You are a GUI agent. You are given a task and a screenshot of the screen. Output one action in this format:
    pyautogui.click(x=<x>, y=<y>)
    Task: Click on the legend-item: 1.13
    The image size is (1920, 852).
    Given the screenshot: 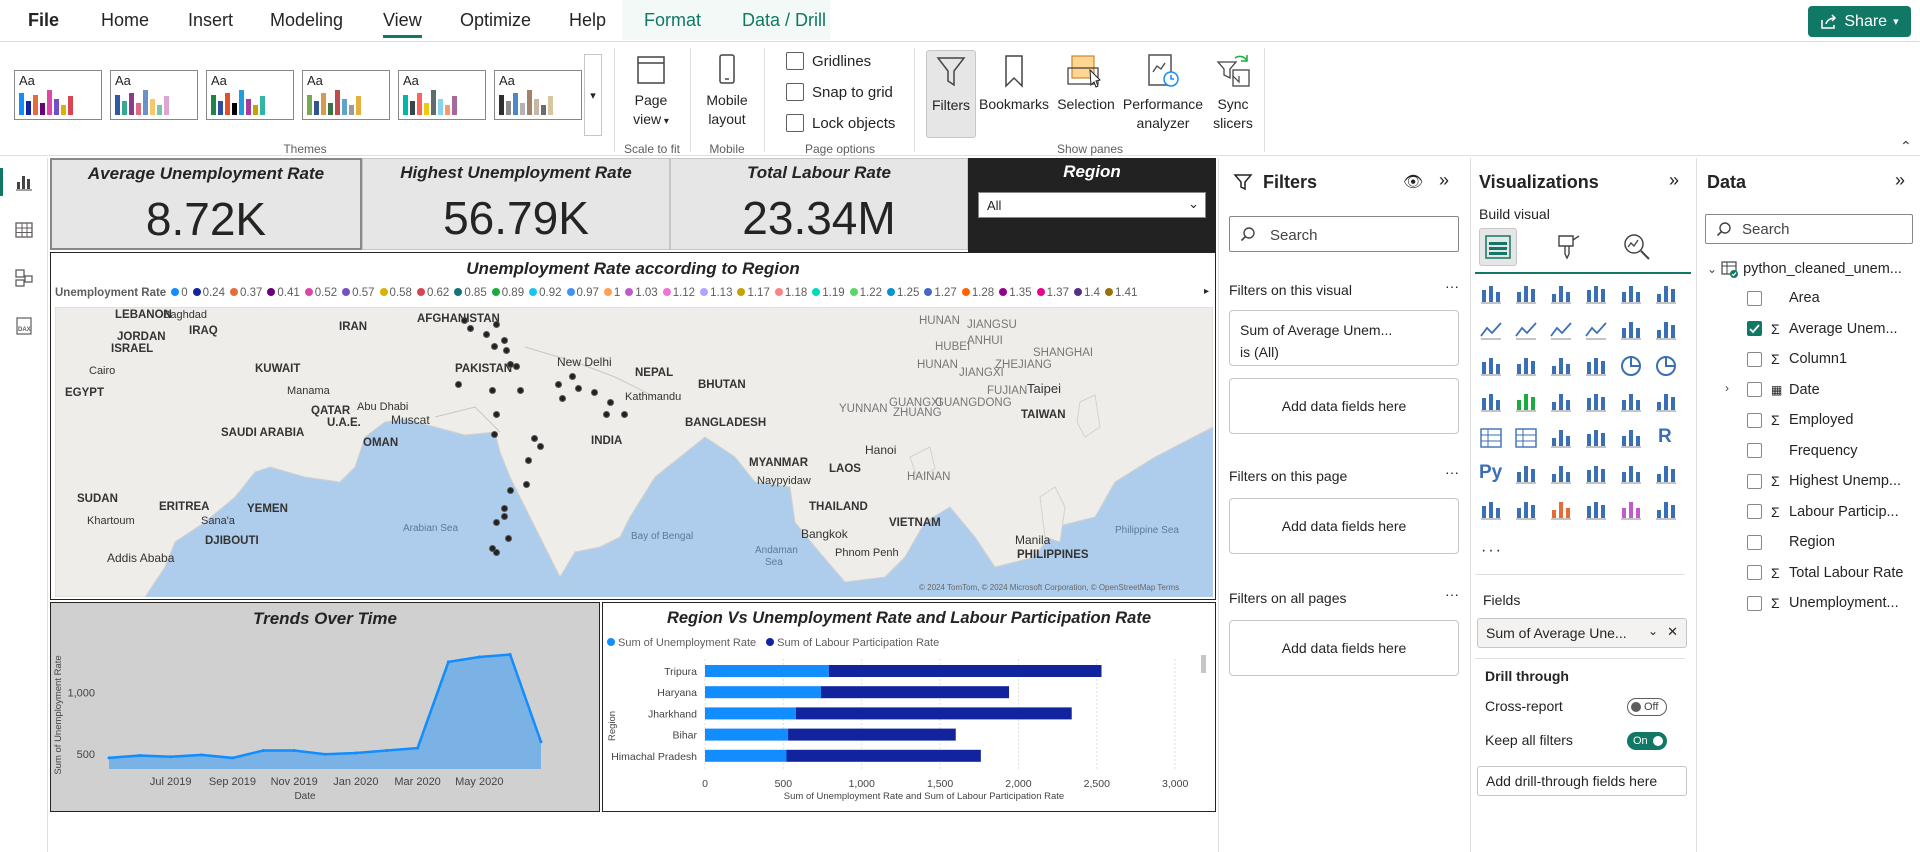 What is the action you would take?
    pyautogui.click(x=716, y=293)
    